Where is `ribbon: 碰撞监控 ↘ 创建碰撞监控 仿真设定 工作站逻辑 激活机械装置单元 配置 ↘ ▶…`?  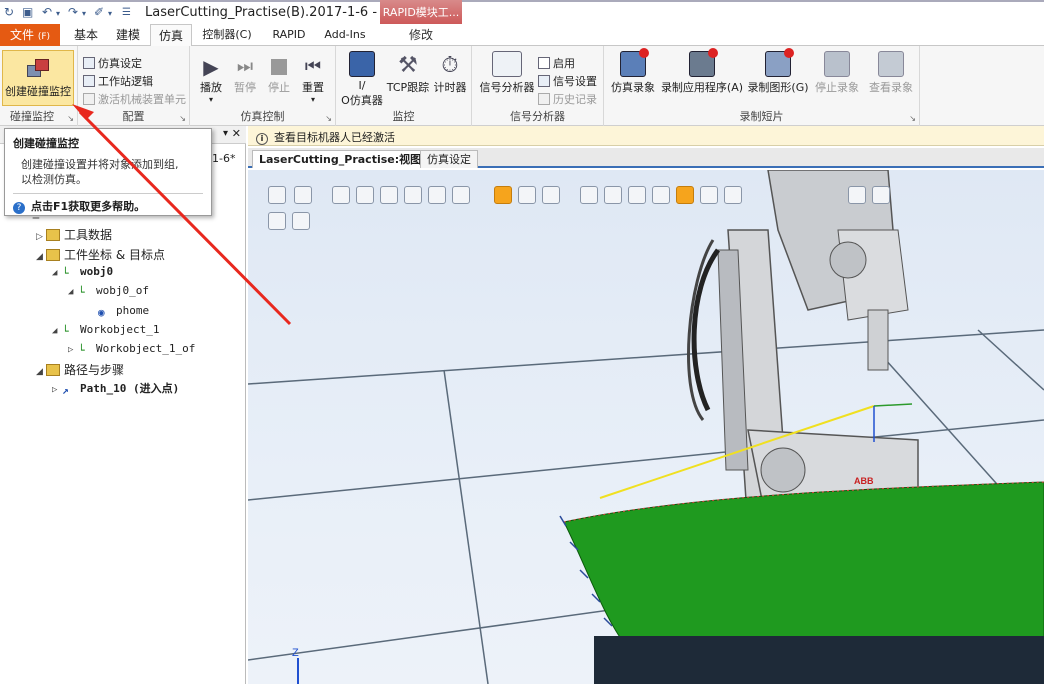 ribbon: 碰撞监控 ↘ 创建碰撞监控 仿真设定 工作站逻辑 激活机械装置单元 配置 ↘ ▶… is located at coordinates (522, 86).